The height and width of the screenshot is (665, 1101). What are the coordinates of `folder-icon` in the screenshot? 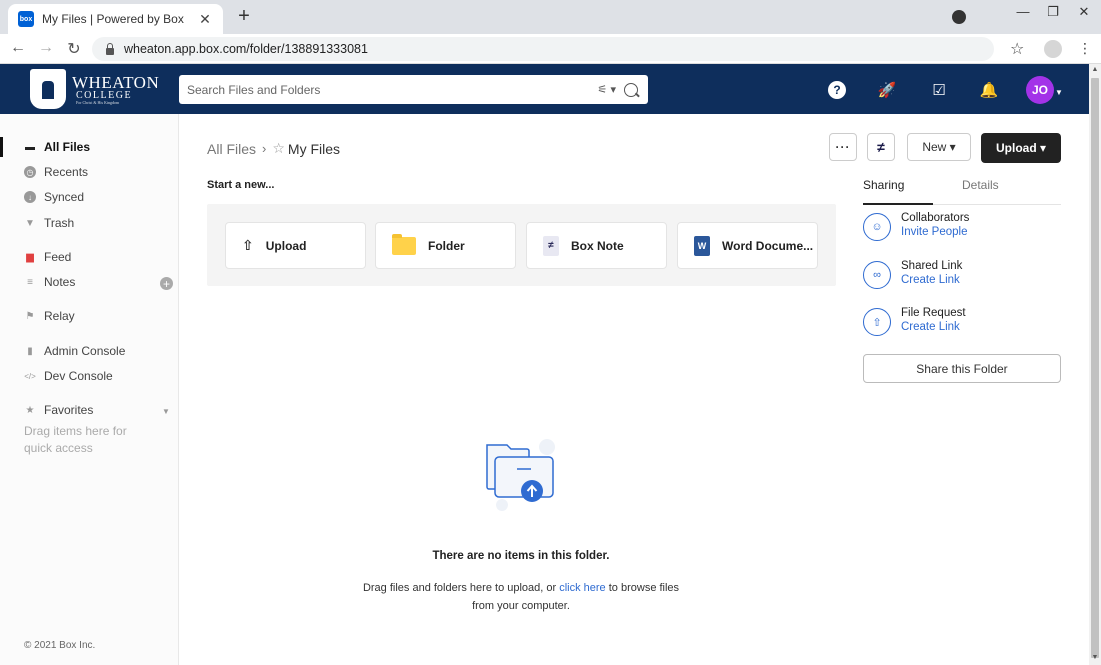 It's located at (404, 244).